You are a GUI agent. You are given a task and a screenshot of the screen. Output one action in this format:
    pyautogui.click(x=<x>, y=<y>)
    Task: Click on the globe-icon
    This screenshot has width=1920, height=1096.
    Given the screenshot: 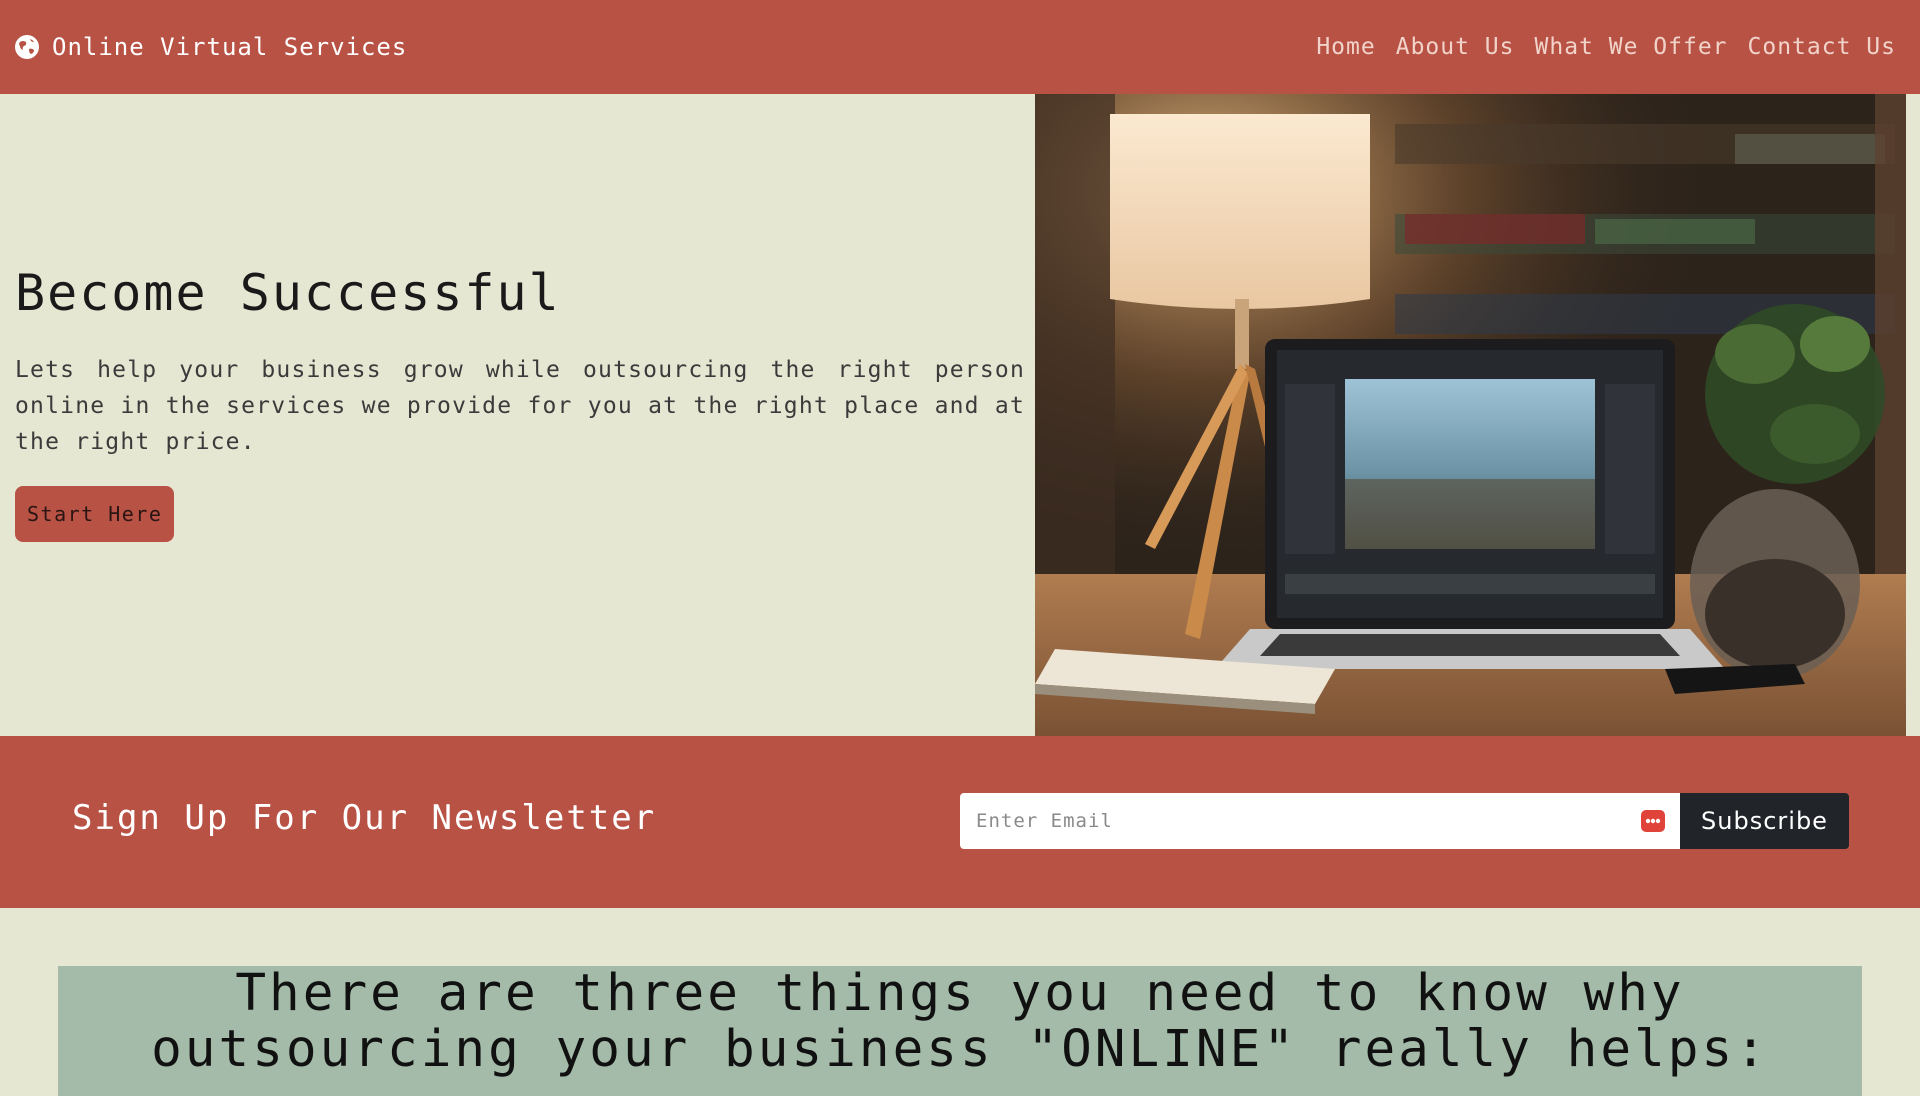 What is the action you would take?
    pyautogui.click(x=27, y=47)
    